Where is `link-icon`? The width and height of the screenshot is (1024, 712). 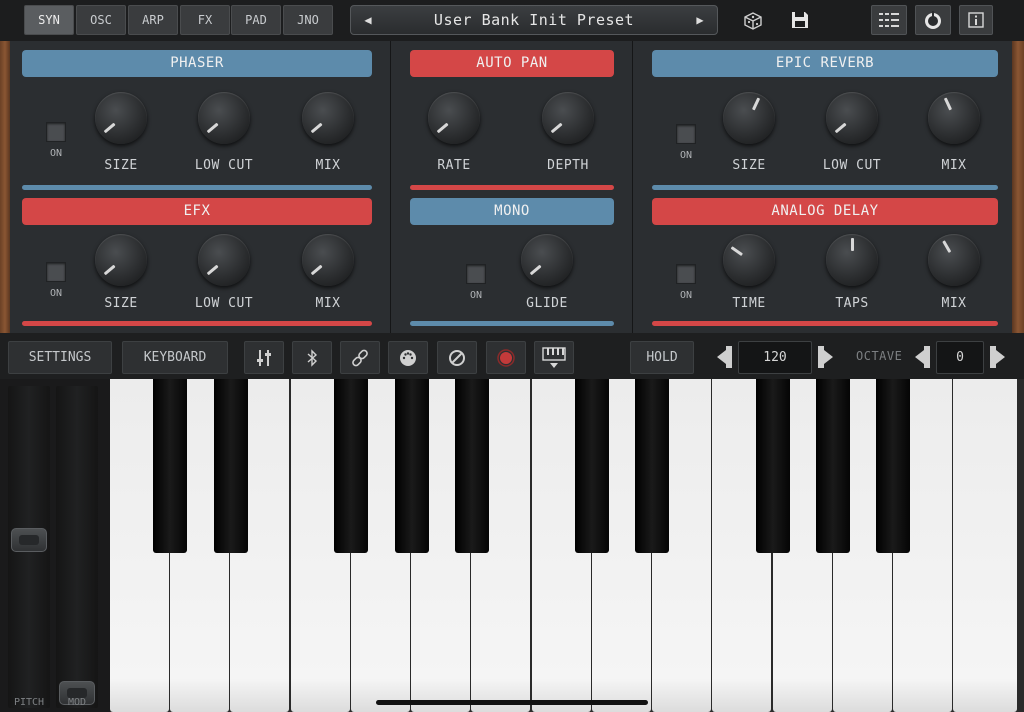 link-icon is located at coordinates (360, 357).